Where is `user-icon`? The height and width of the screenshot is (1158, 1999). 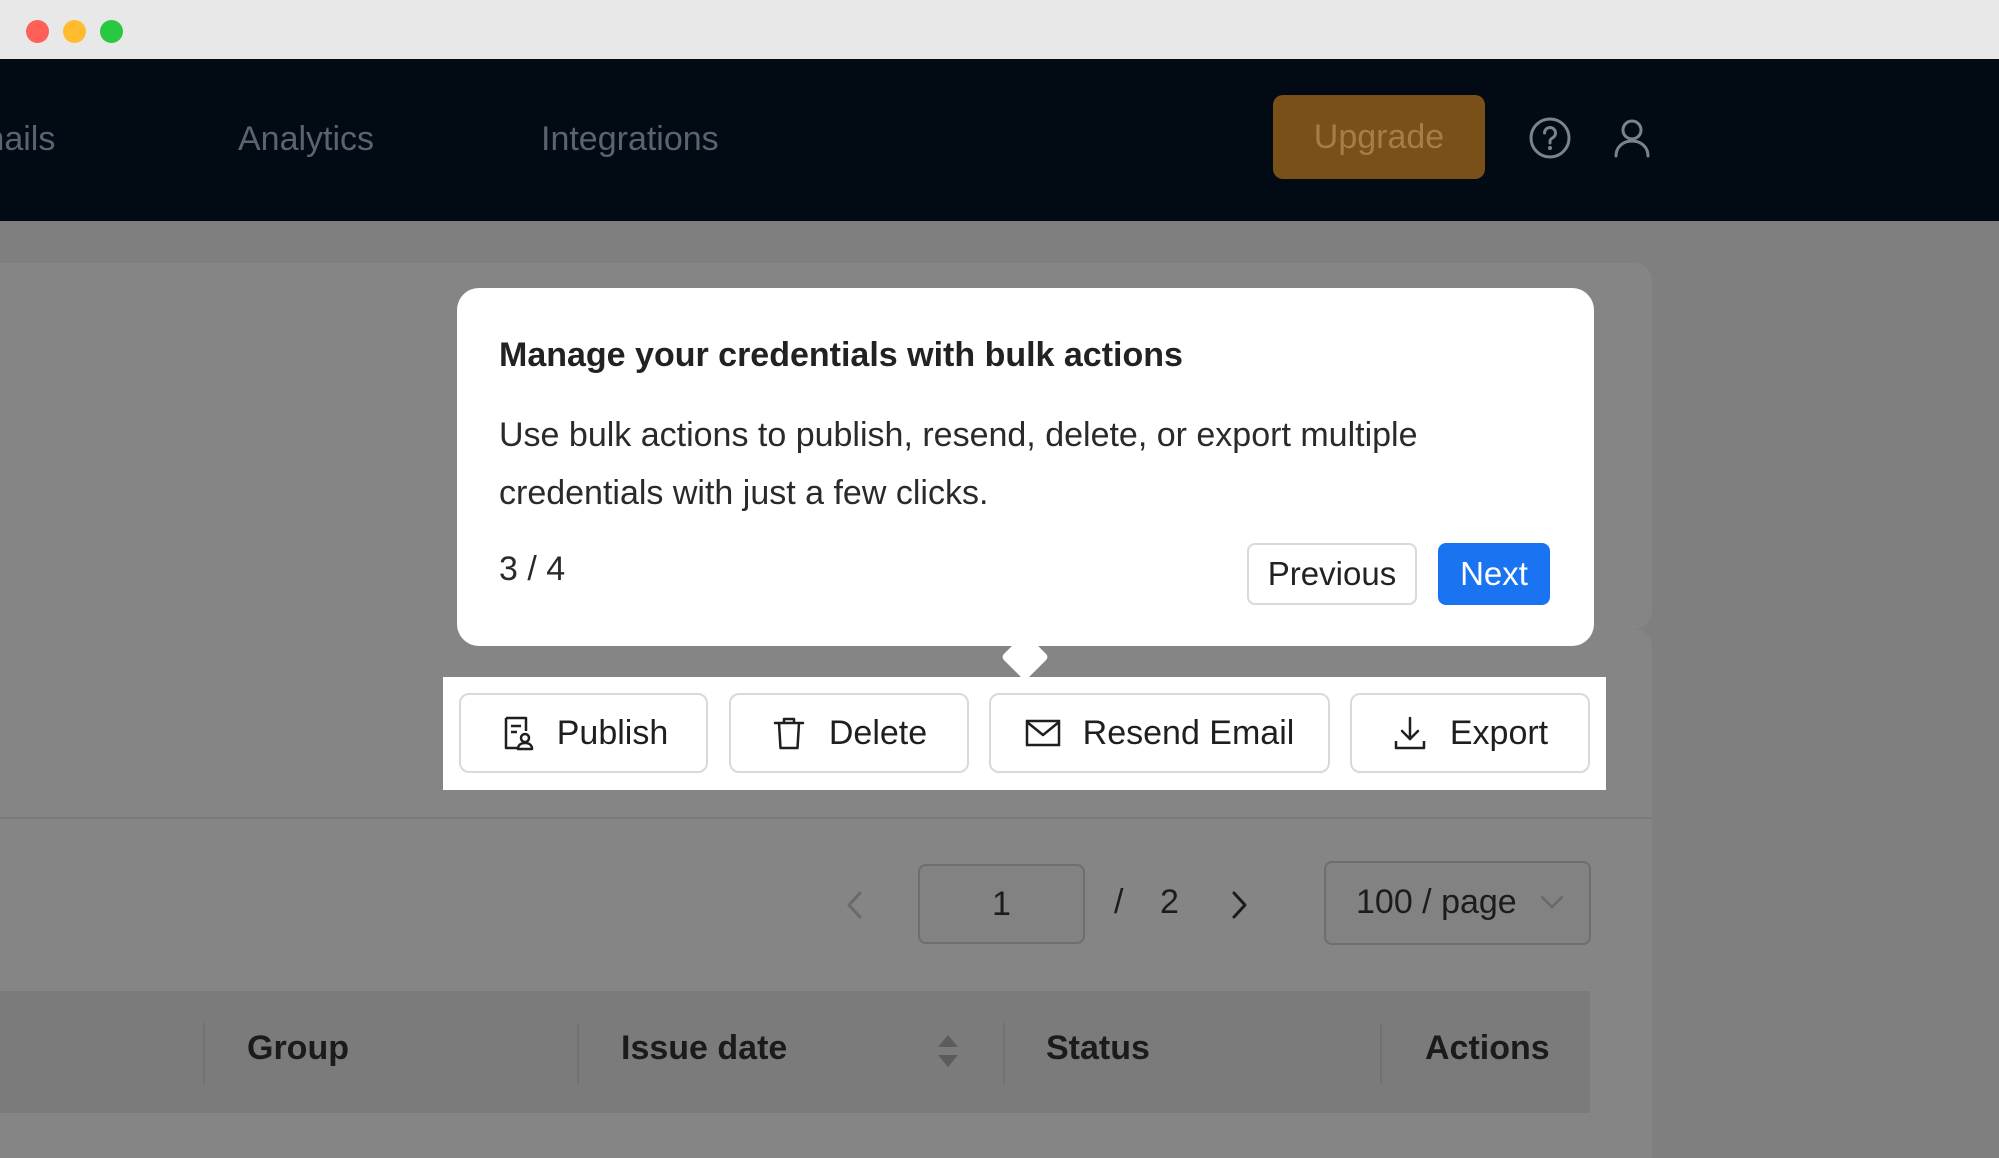
user-icon is located at coordinates (1632, 138).